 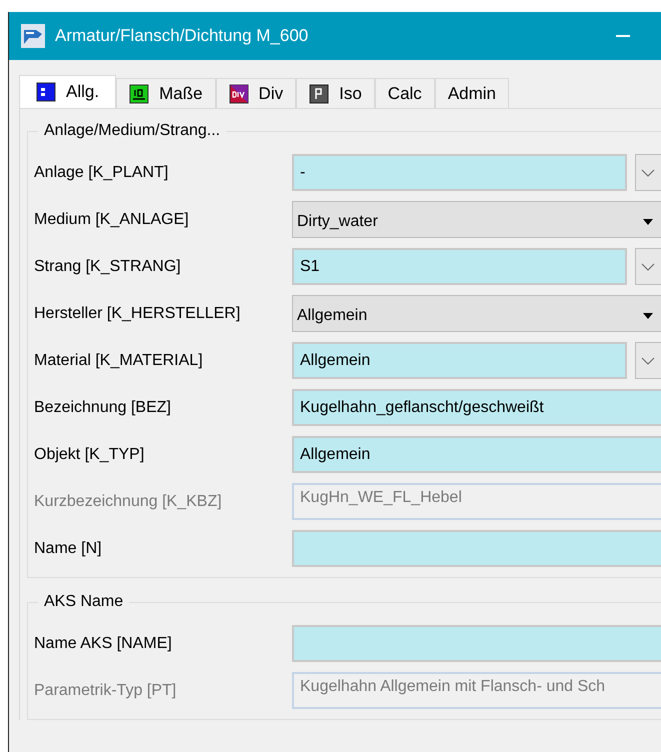 What do you see at coordinates (106, 691) in the screenshot?
I see `field-label: Parametrik-Typ [PT]` at bounding box center [106, 691].